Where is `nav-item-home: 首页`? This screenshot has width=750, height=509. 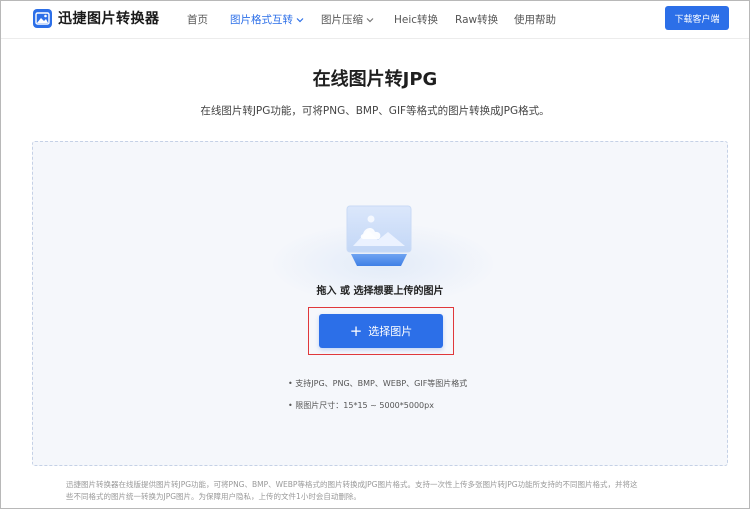 nav-item-home: 首页 is located at coordinates (197, 19).